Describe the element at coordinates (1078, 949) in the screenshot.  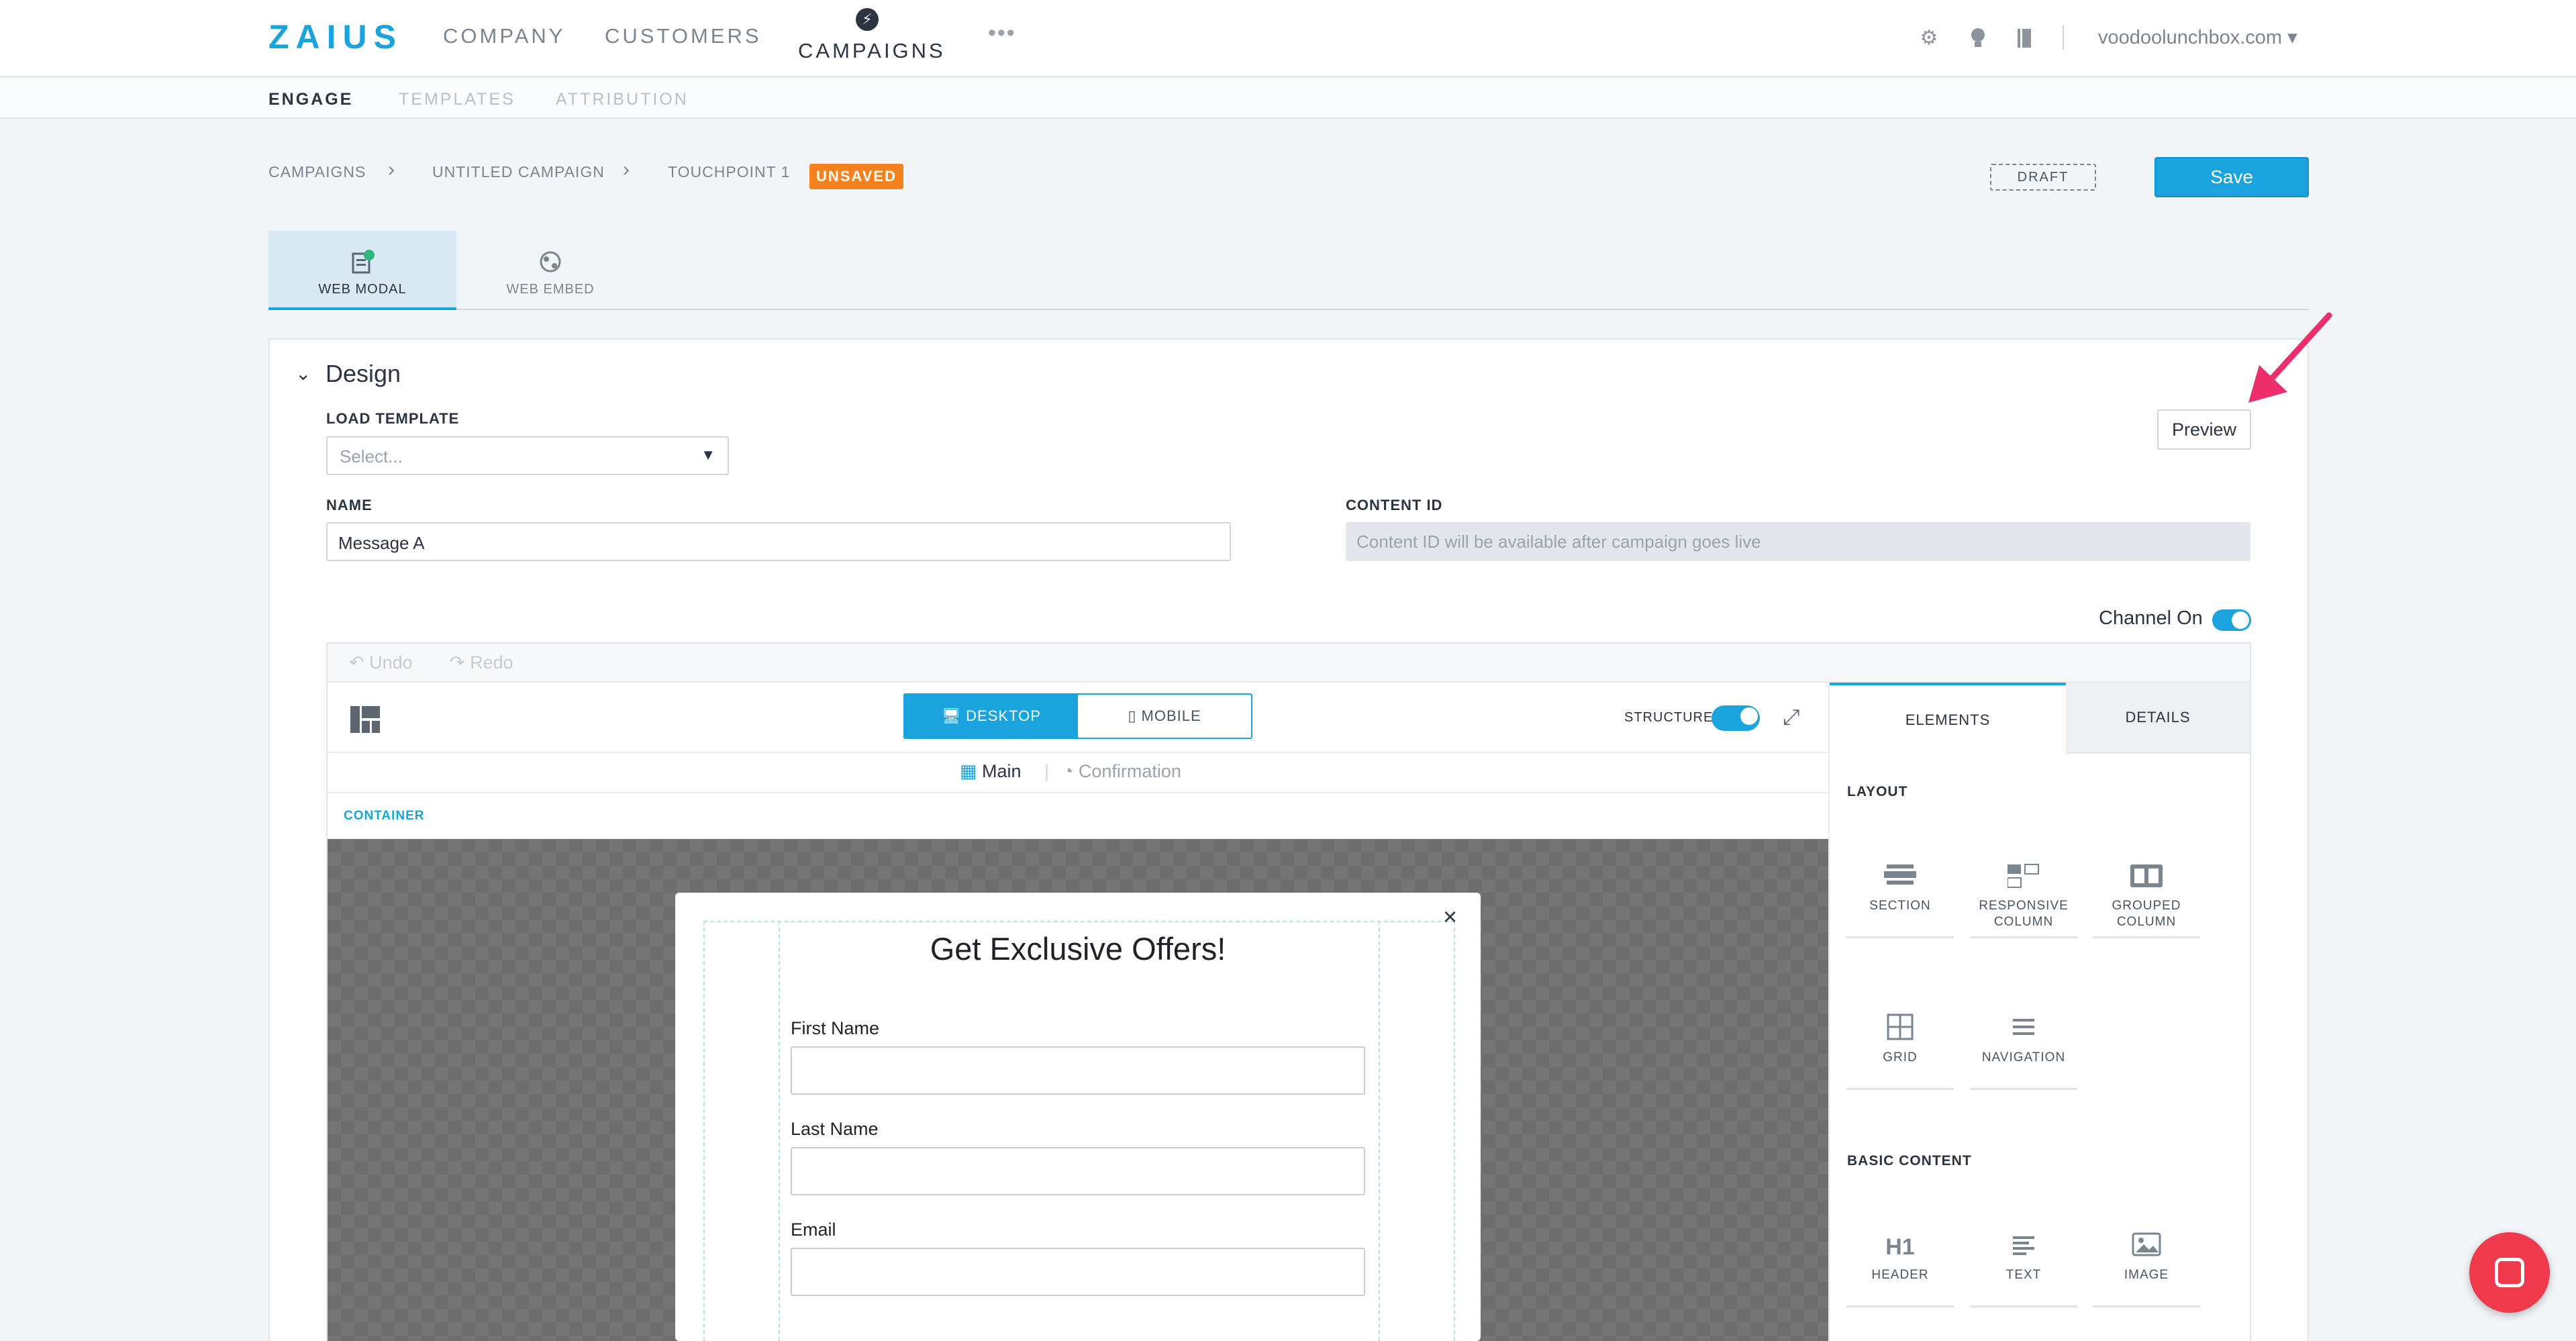
I see `modal-title: Get Exclusive Offers!` at that location.